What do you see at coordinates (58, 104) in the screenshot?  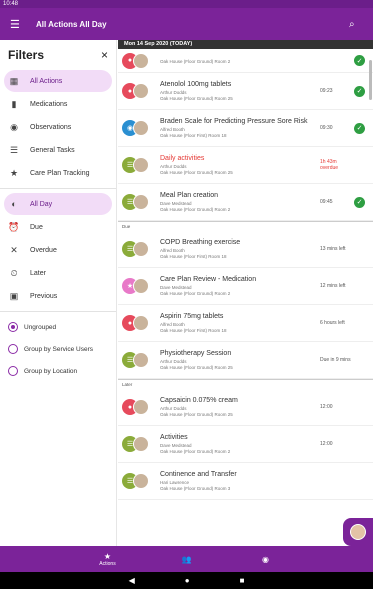 I see `filter-item: ▮ Medications` at bounding box center [58, 104].